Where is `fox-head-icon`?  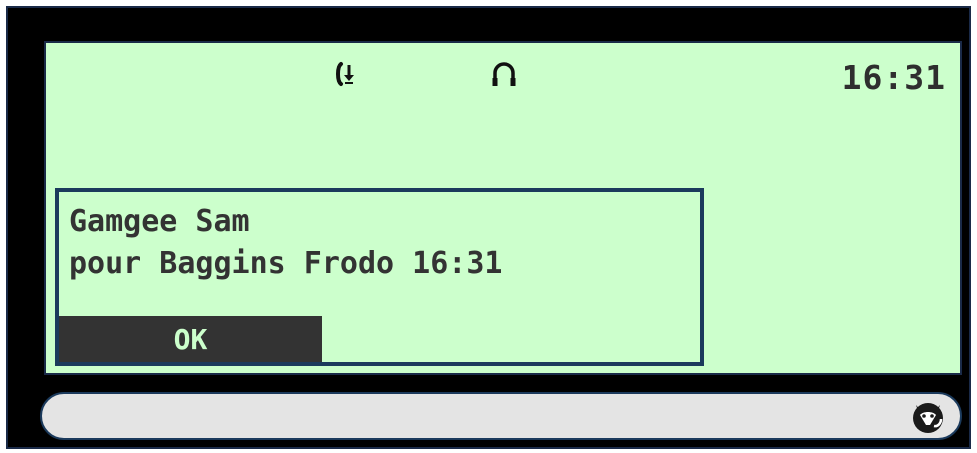 fox-head-icon is located at coordinates (928, 417).